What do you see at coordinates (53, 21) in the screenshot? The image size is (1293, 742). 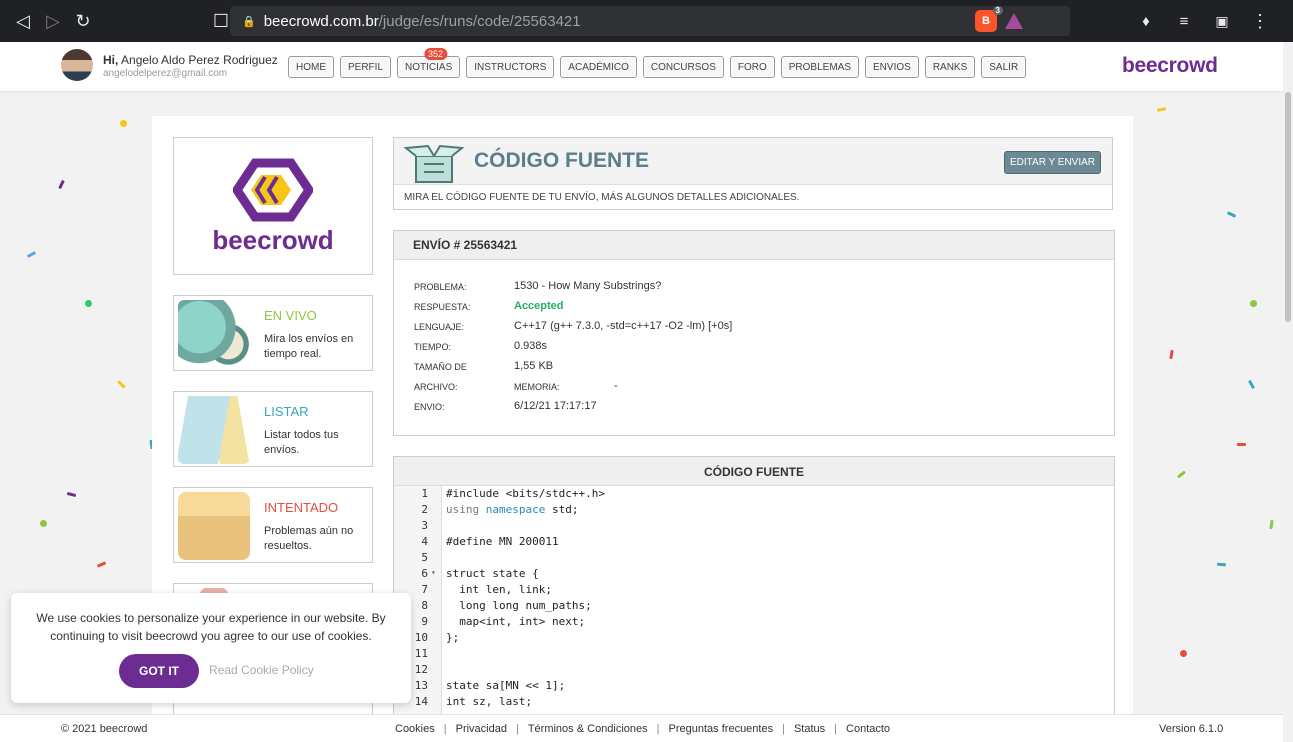 I see `forward-icon: ▷` at bounding box center [53, 21].